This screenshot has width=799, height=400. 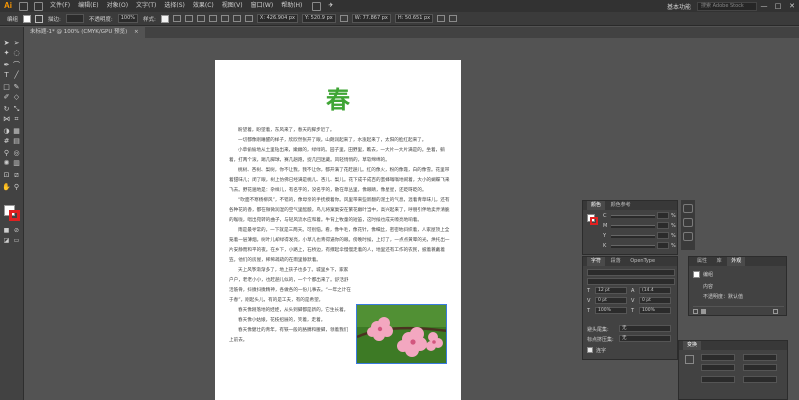 I want to click on slice-tool-icon: ⧄, so click(x=16, y=175).